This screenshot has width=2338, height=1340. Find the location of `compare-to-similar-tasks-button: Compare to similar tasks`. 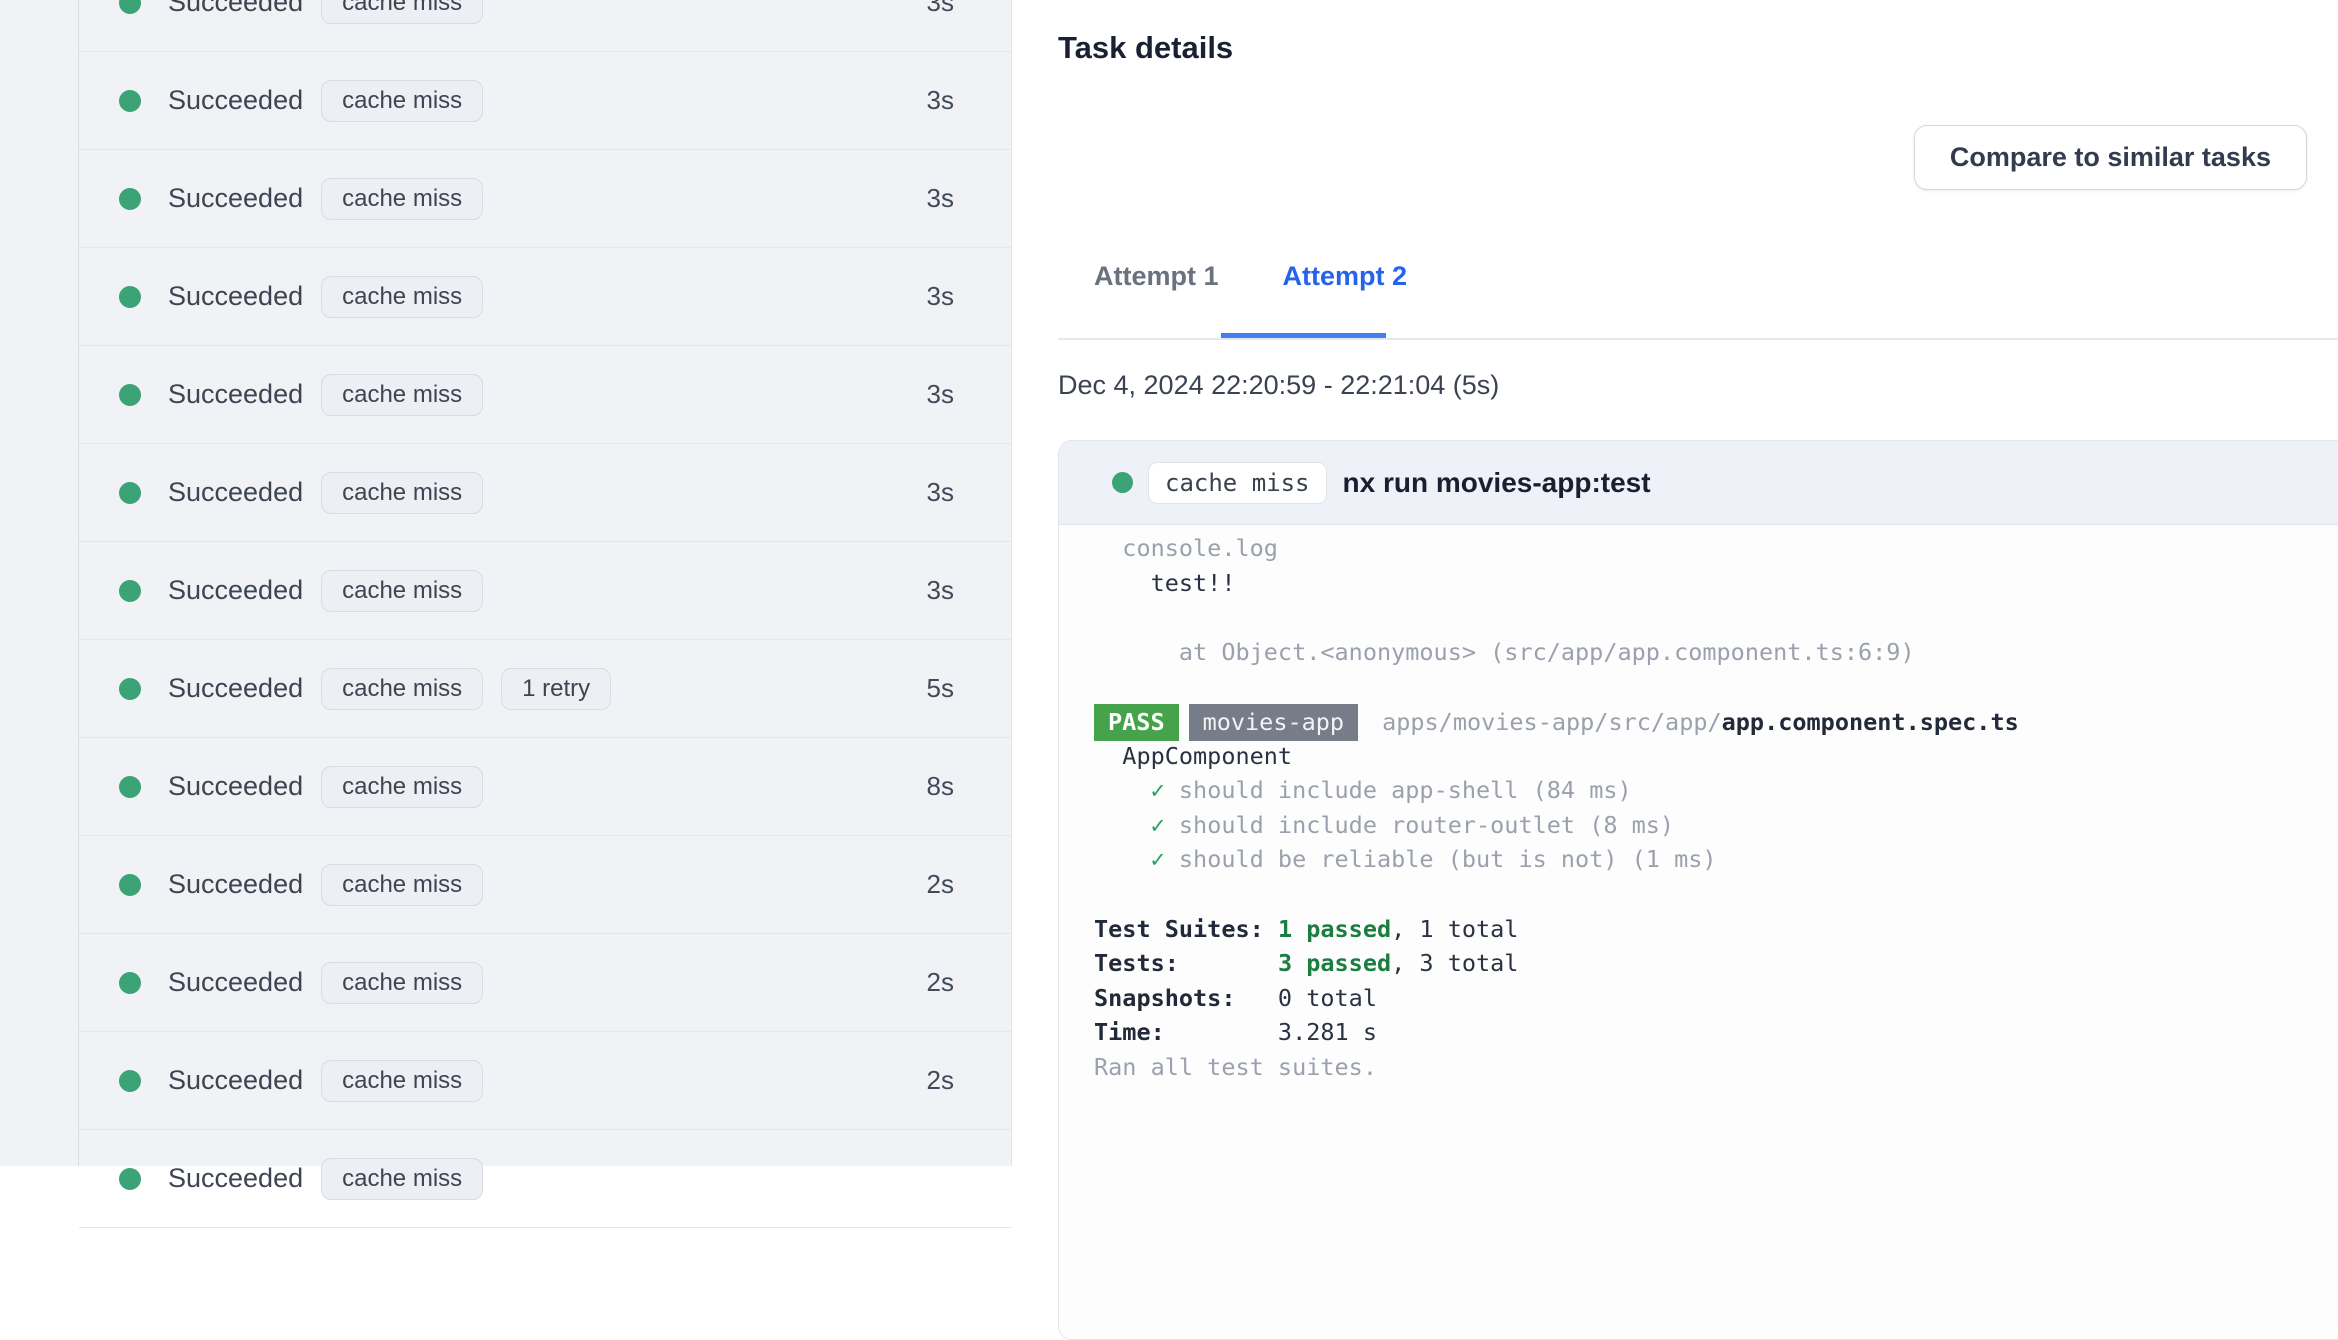

compare-to-similar-tasks-button: Compare to similar tasks is located at coordinates (2110, 157).